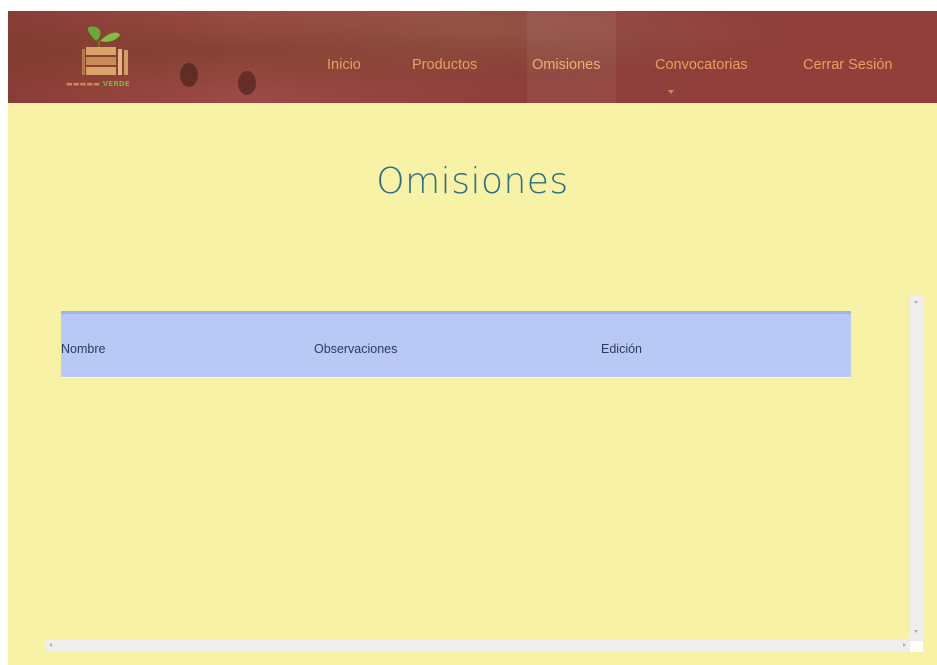 The image size is (937, 665). Describe the element at coordinates (456, 344) in the screenshot. I see `table-header: Nombre Observaciones Edición` at that location.